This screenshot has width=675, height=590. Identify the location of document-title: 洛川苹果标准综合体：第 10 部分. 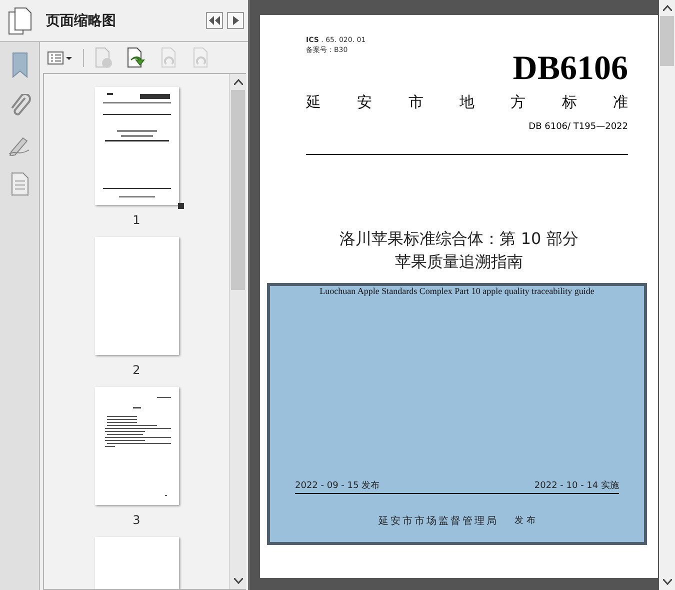
(459, 239).